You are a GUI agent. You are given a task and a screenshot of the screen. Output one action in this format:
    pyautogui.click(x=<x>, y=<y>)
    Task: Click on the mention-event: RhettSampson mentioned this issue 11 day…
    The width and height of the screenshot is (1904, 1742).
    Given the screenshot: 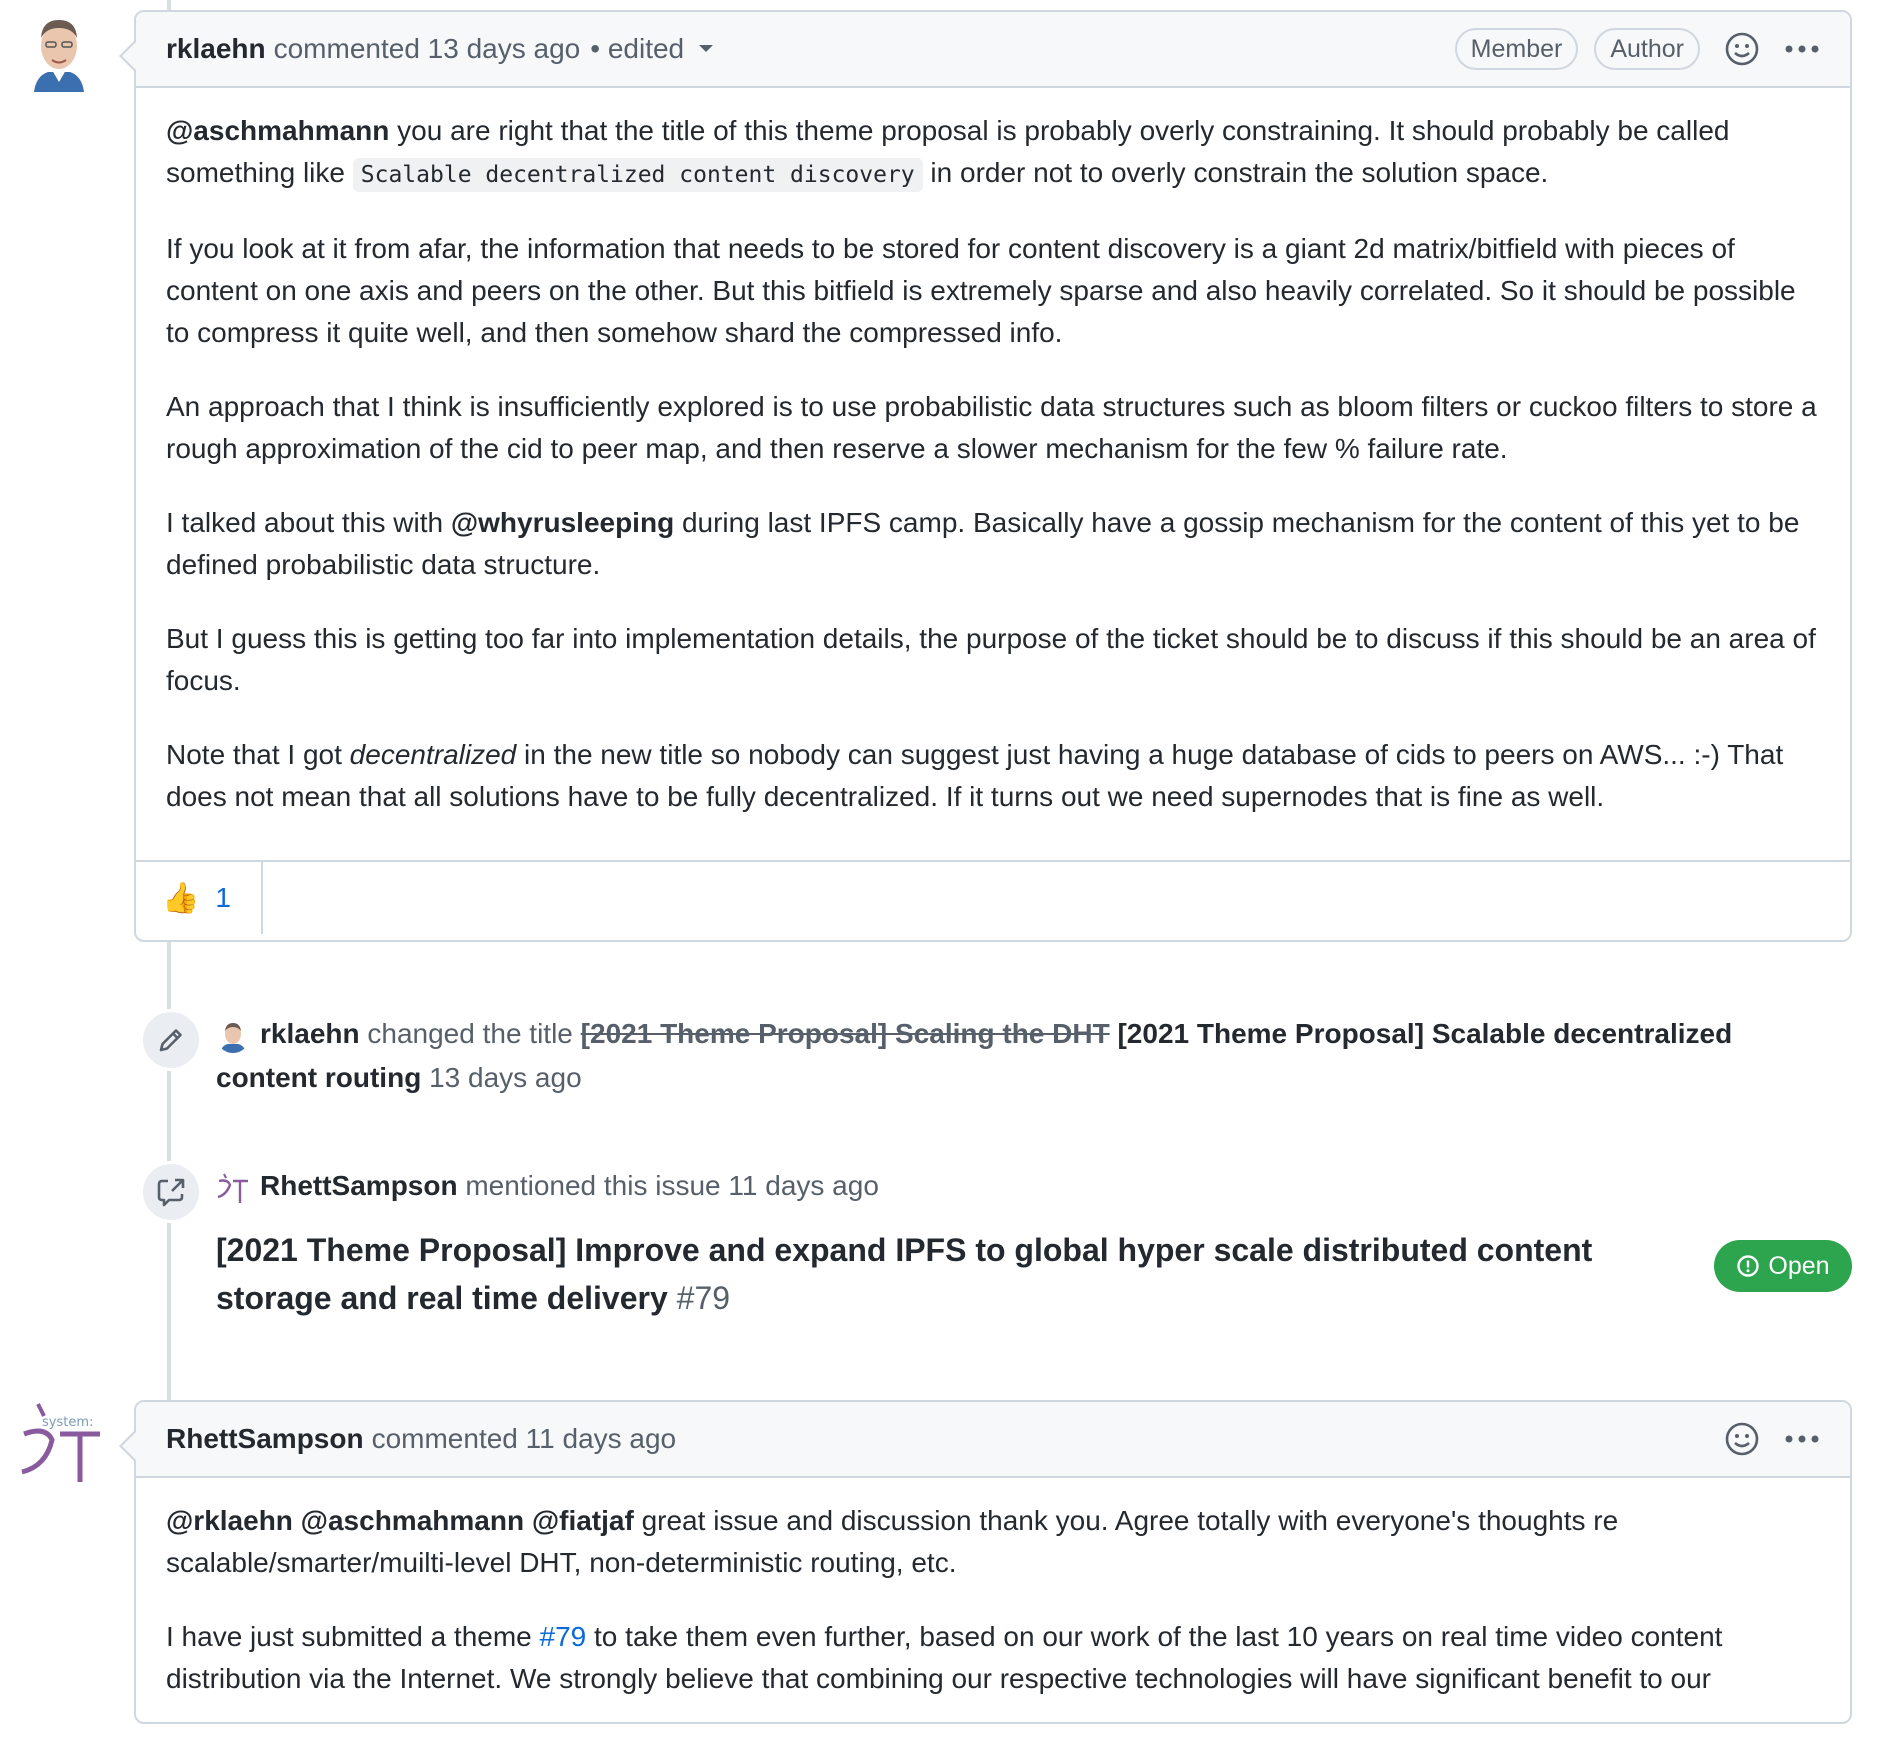 What is the action you would take?
    pyautogui.click(x=547, y=1186)
    